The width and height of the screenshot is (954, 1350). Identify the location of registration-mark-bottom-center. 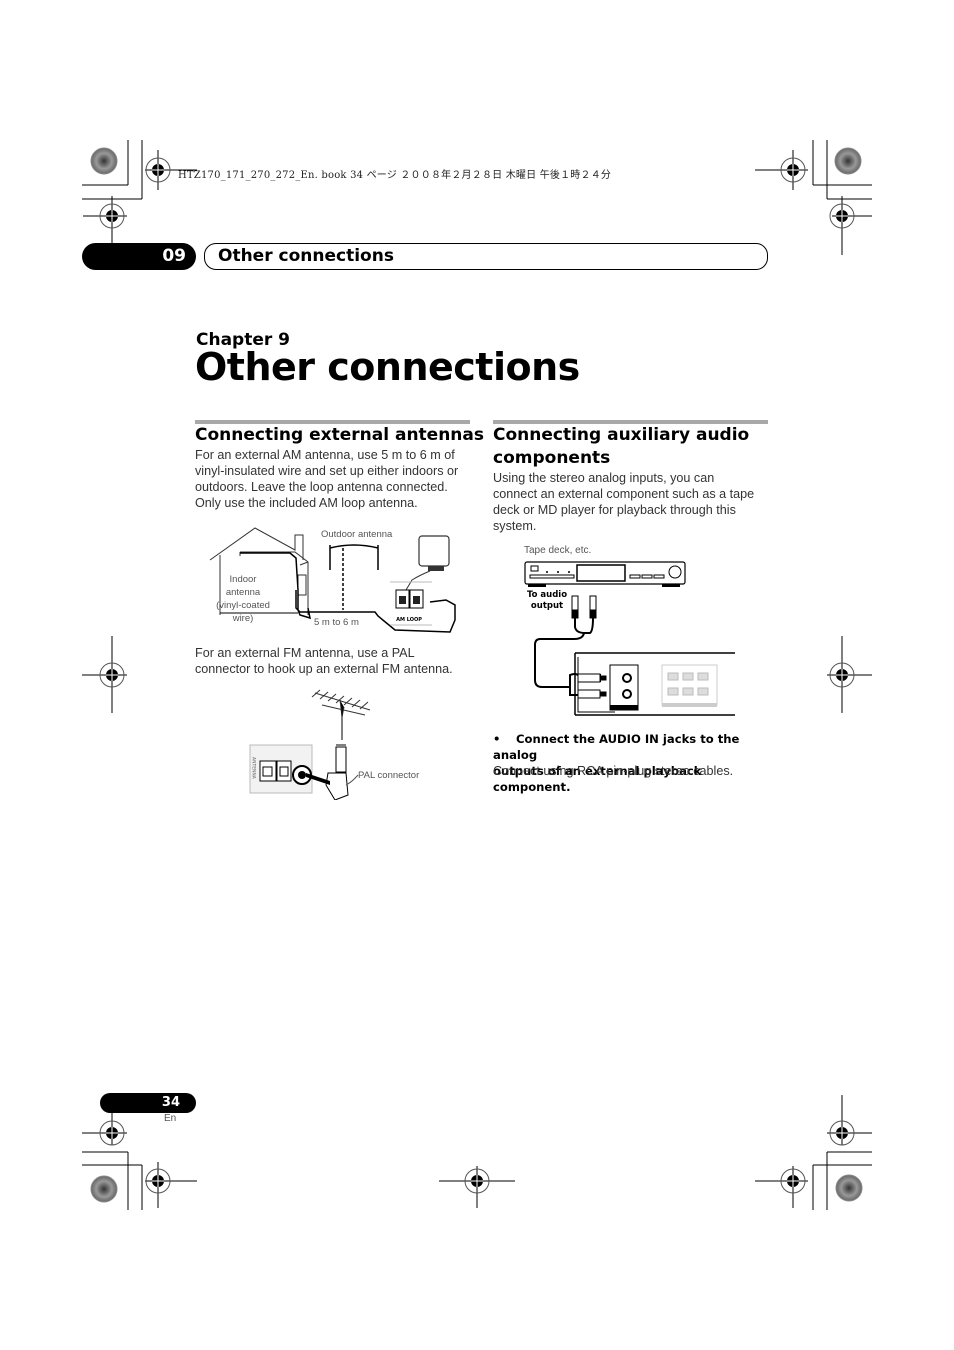
(477, 1187).